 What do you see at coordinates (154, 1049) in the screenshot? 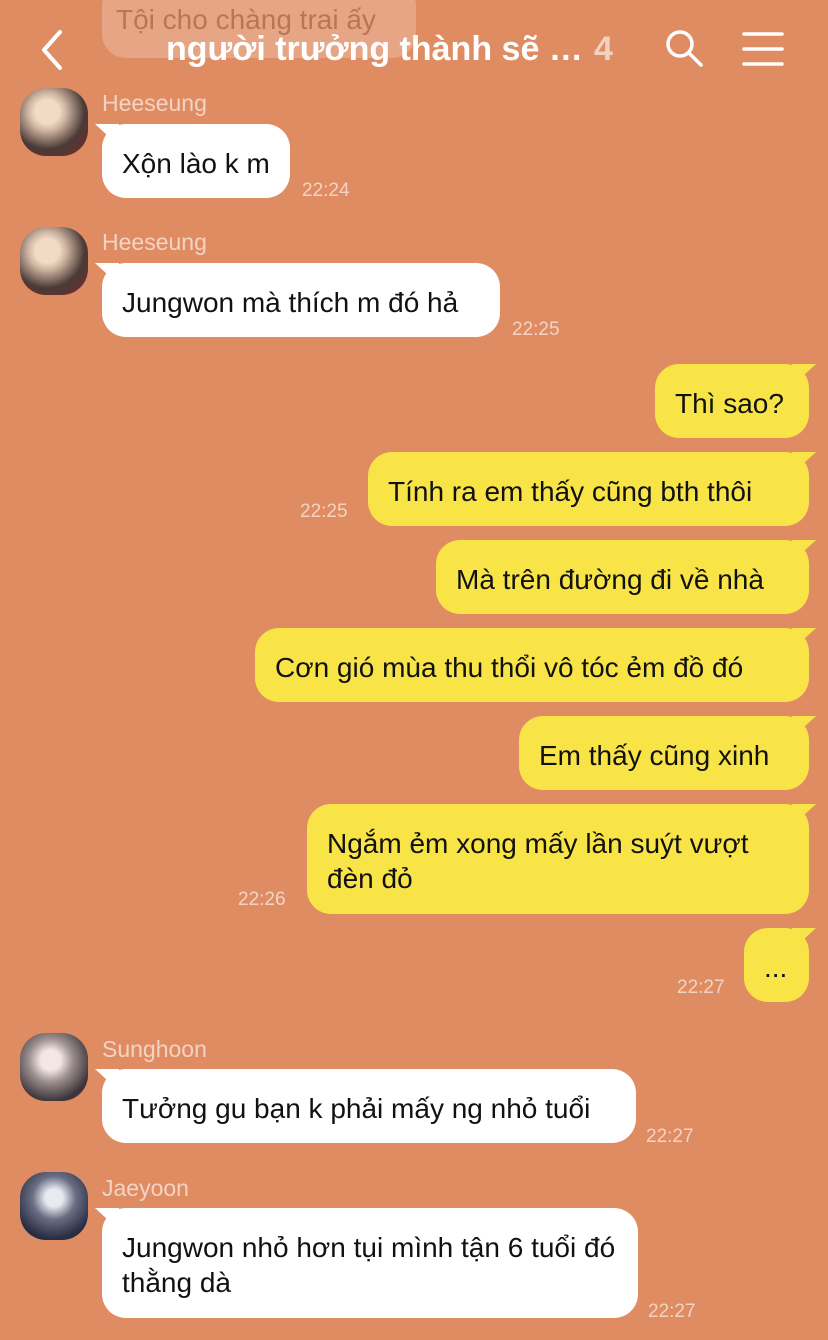
I see `sender-name: Sunghoon` at bounding box center [154, 1049].